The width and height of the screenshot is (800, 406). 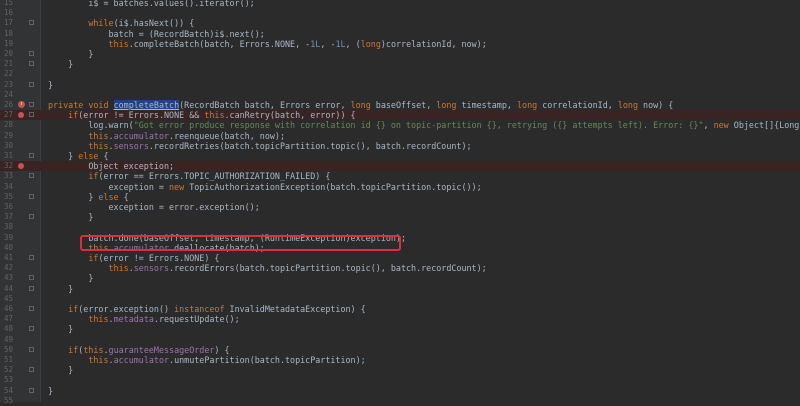 I want to click on line-number: 46, so click(x=8, y=308).